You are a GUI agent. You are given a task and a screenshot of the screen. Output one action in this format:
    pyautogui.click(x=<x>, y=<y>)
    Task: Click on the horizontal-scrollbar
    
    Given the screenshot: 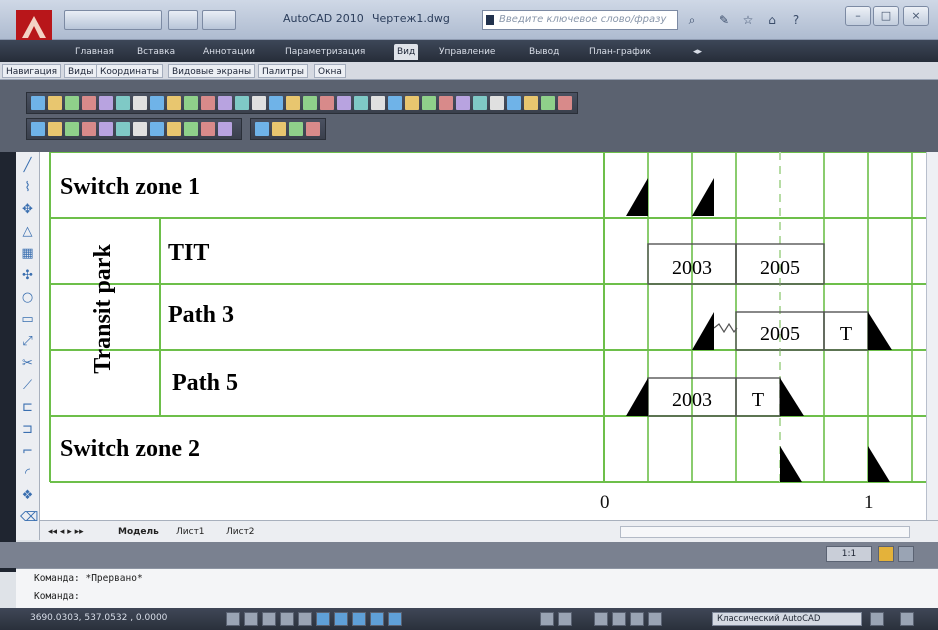 What is the action you would take?
    pyautogui.click(x=765, y=532)
    